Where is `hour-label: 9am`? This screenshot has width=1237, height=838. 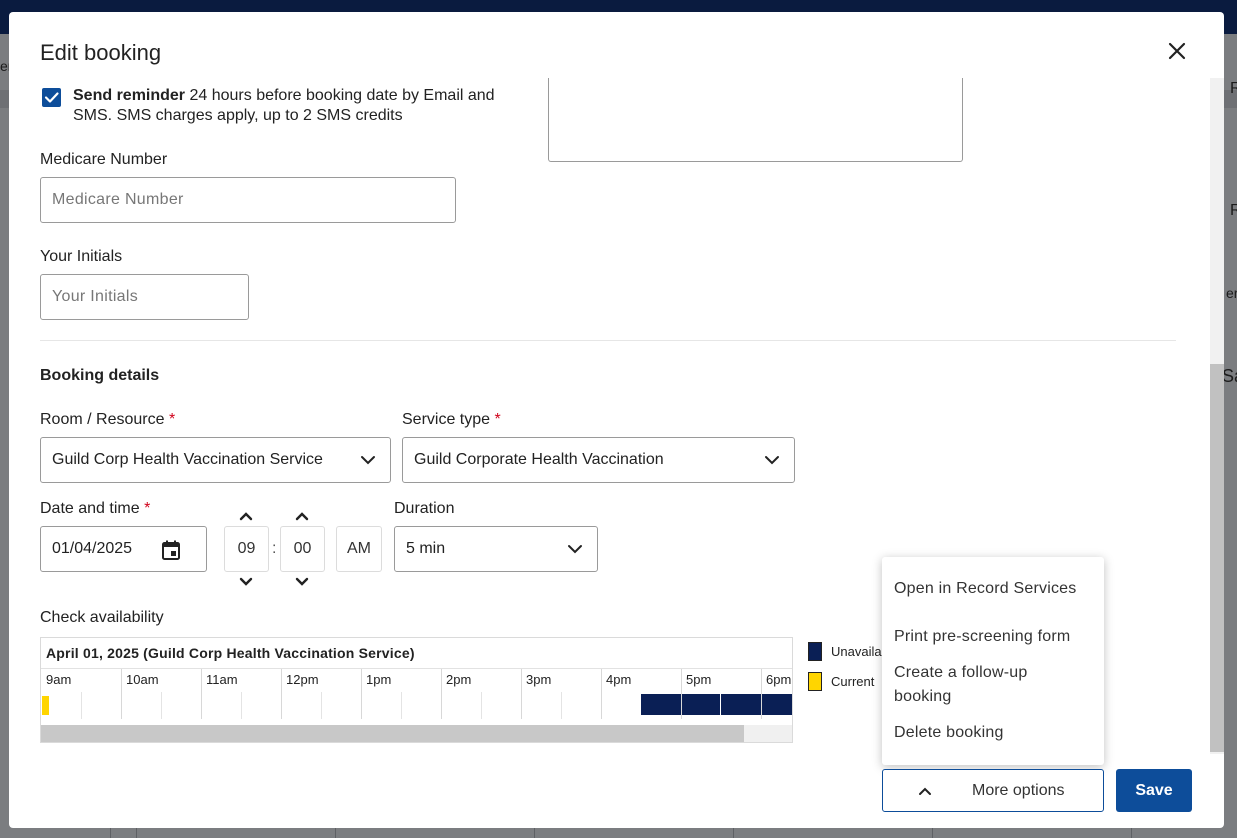 hour-label: 9am is located at coordinates (59, 679).